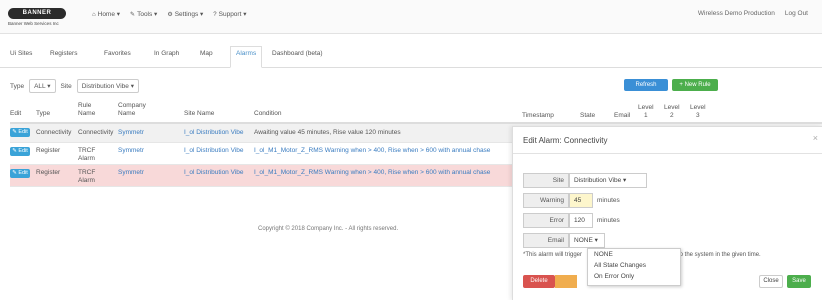 The height and width of the screenshot is (300, 822). What do you see at coordinates (634, 254) in the screenshot?
I see `menu-item-none: NONE` at bounding box center [634, 254].